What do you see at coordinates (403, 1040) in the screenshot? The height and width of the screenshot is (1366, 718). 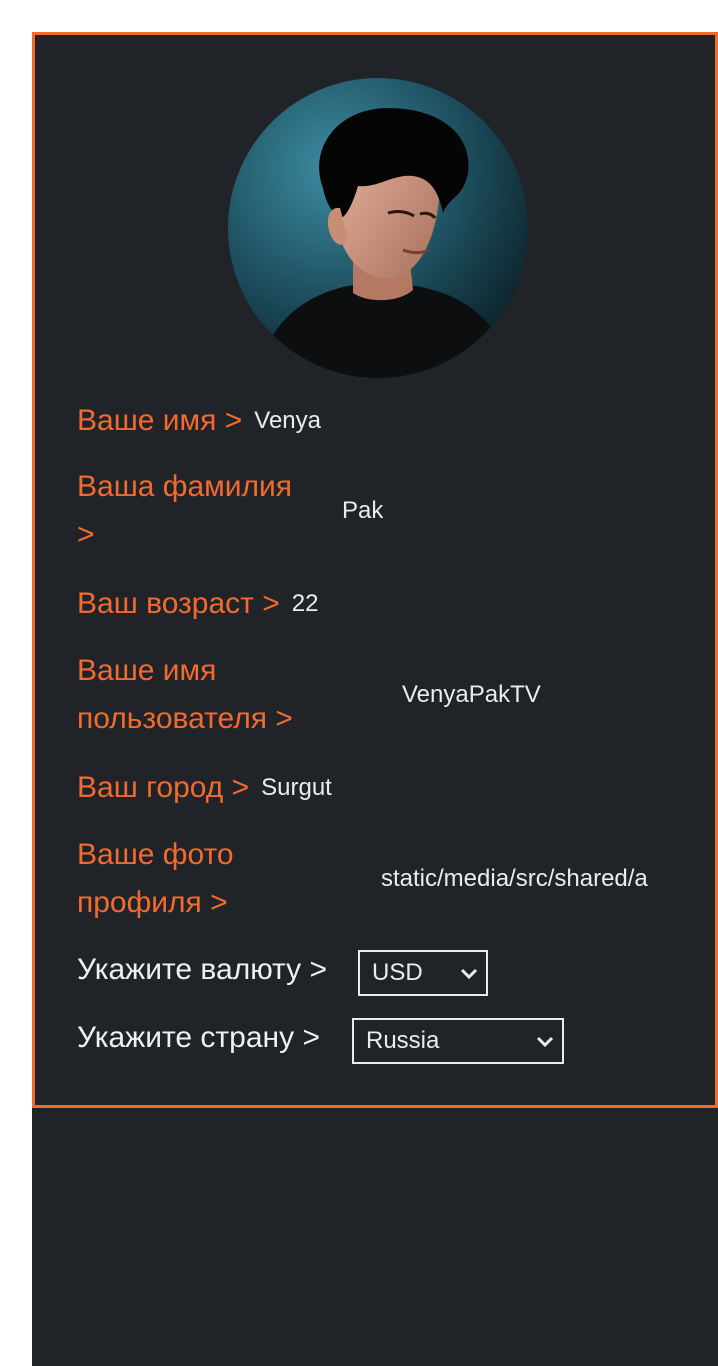 I see `country-selected-value: Russia` at bounding box center [403, 1040].